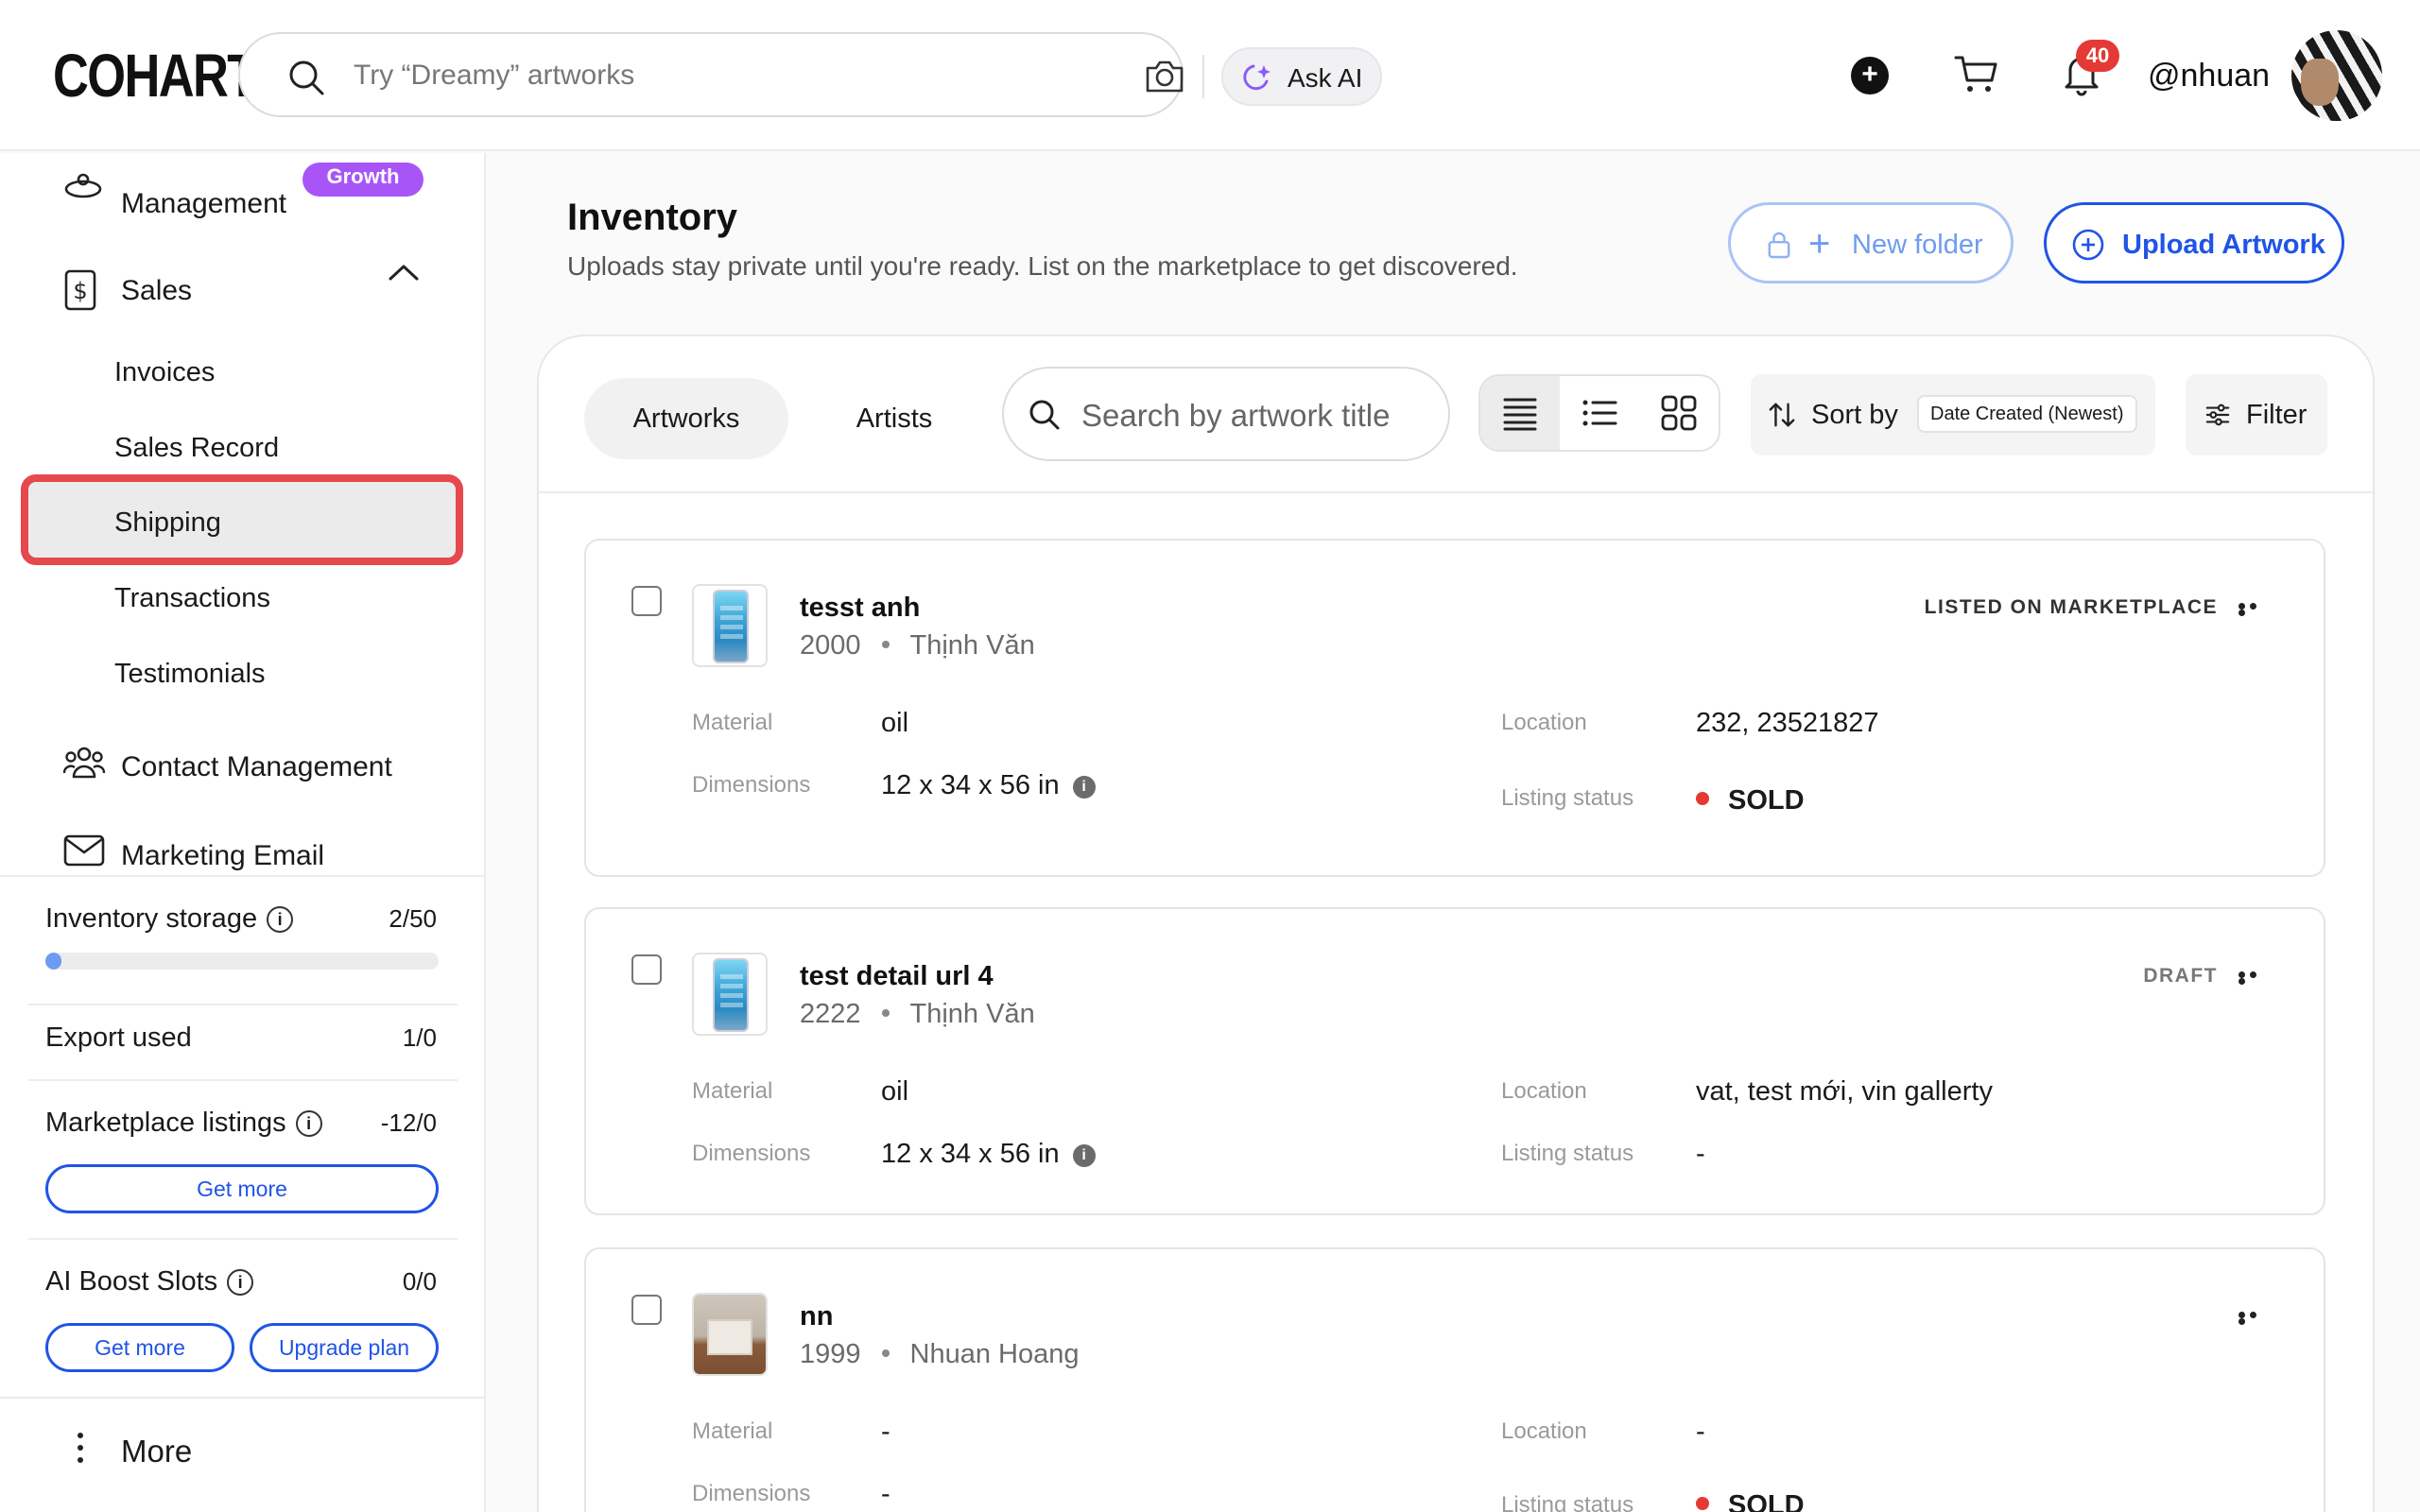  I want to click on artwork-search-input: Search by artwork title, so click(1226, 414).